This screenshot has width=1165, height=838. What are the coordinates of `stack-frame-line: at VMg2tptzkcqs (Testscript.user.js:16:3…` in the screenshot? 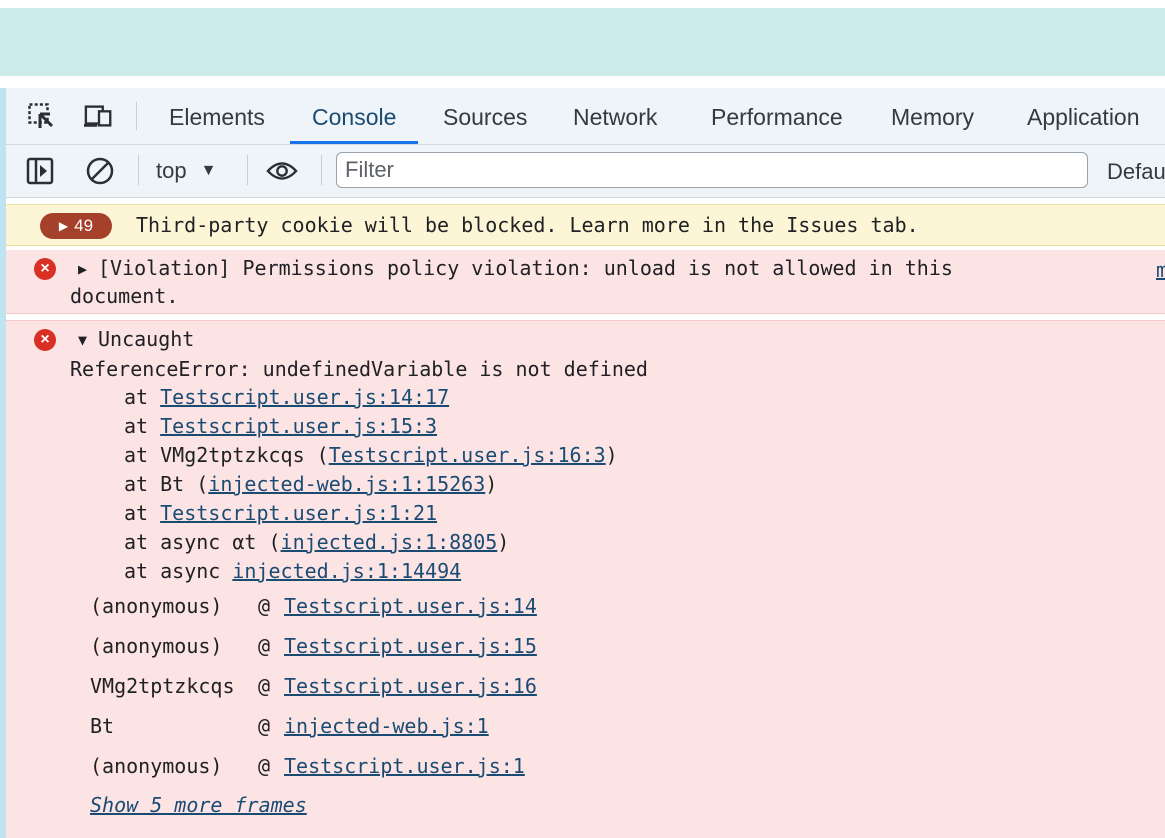 It's located at (371, 455).